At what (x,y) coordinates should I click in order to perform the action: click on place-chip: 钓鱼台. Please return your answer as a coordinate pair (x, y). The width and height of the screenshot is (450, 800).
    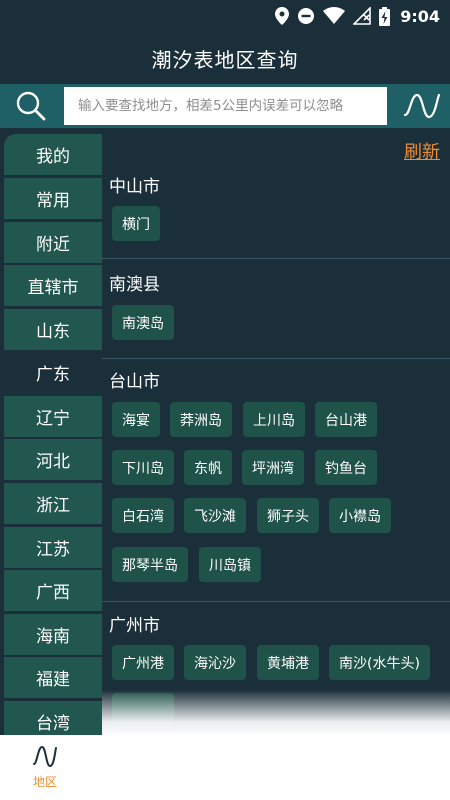
    Looking at the image, I should click on (346, 467).